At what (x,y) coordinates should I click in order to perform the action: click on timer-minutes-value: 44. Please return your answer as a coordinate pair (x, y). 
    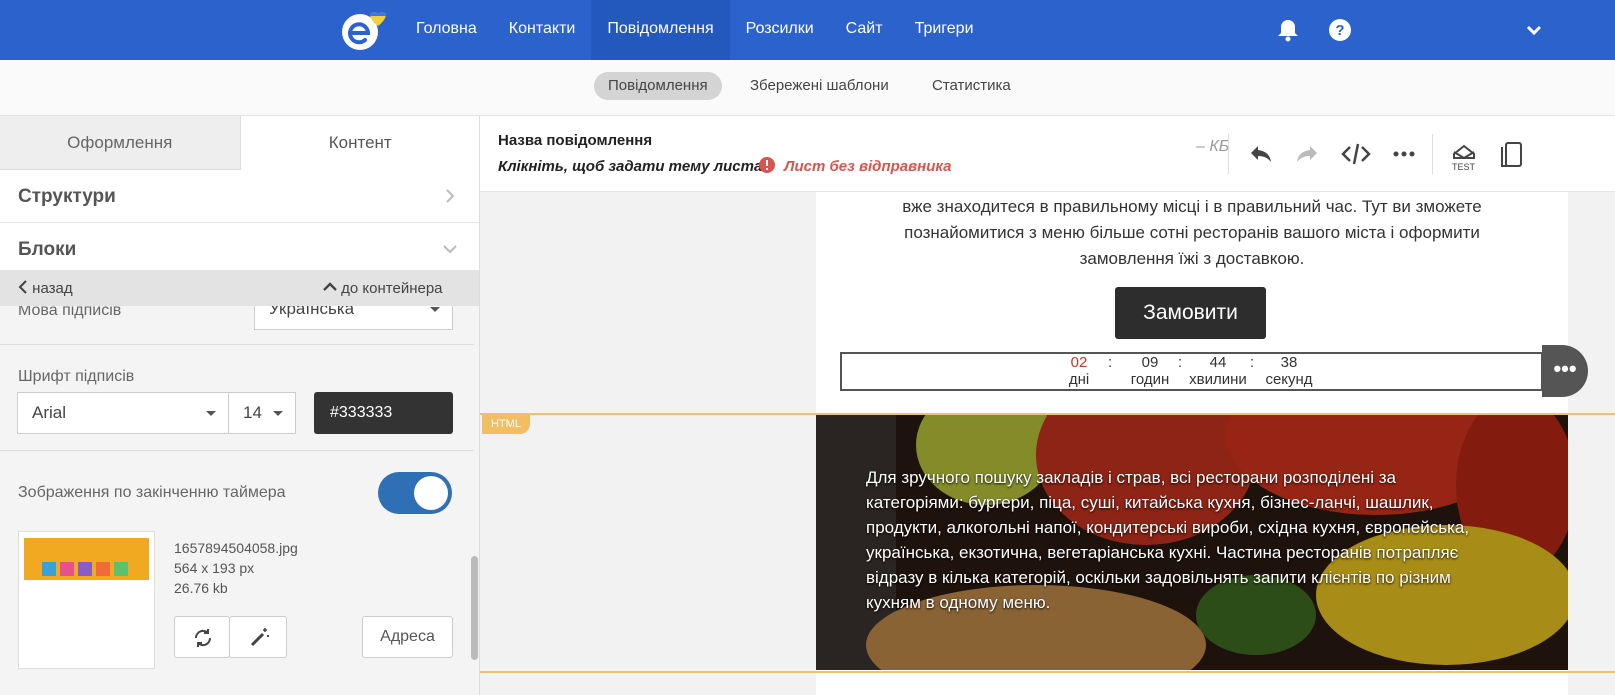
    Looking at the image, I should click on (1218, 362).